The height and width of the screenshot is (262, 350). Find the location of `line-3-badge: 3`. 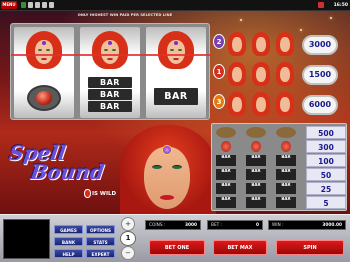

line-3-badge: 3 is located at coordinates (219, 101).